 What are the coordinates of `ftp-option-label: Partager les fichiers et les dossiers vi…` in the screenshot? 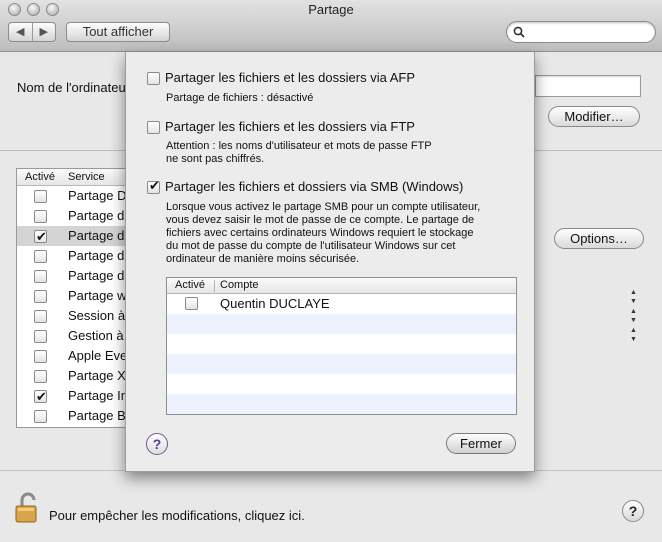 It's located at (290, 126).